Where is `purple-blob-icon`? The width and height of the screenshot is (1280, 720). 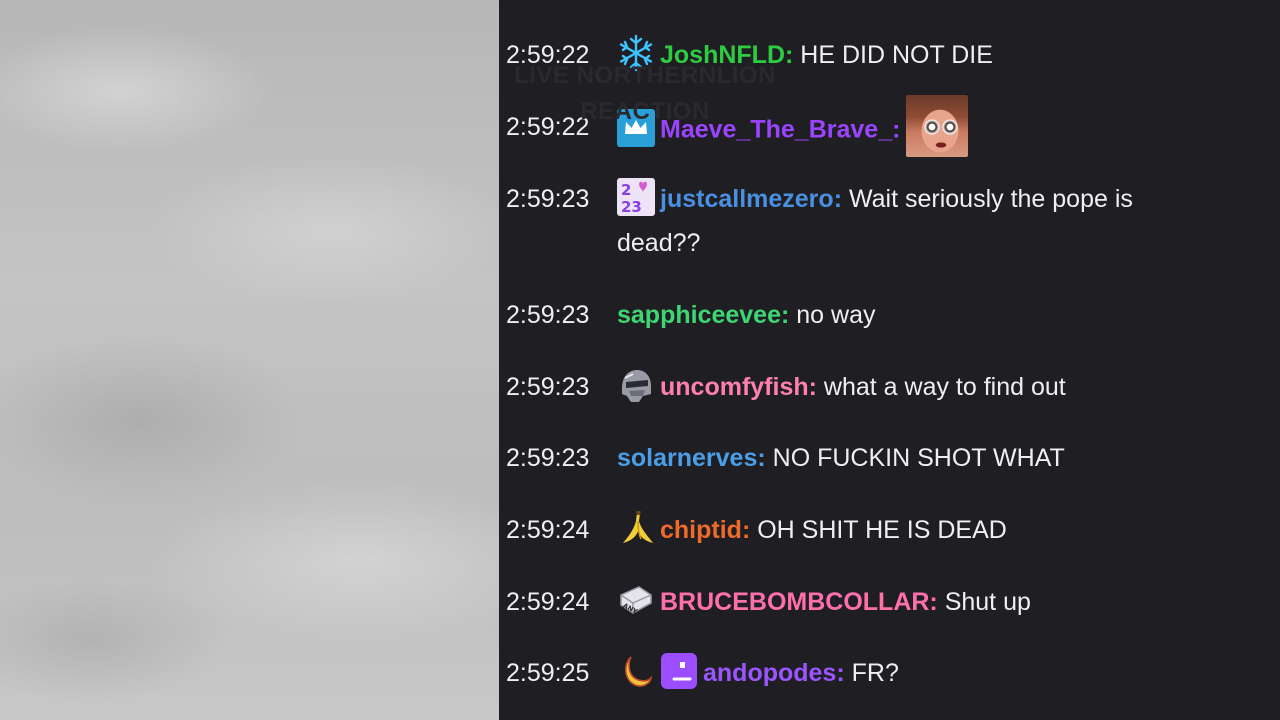
purple-blob-icon is located at coordinates (679, 671).